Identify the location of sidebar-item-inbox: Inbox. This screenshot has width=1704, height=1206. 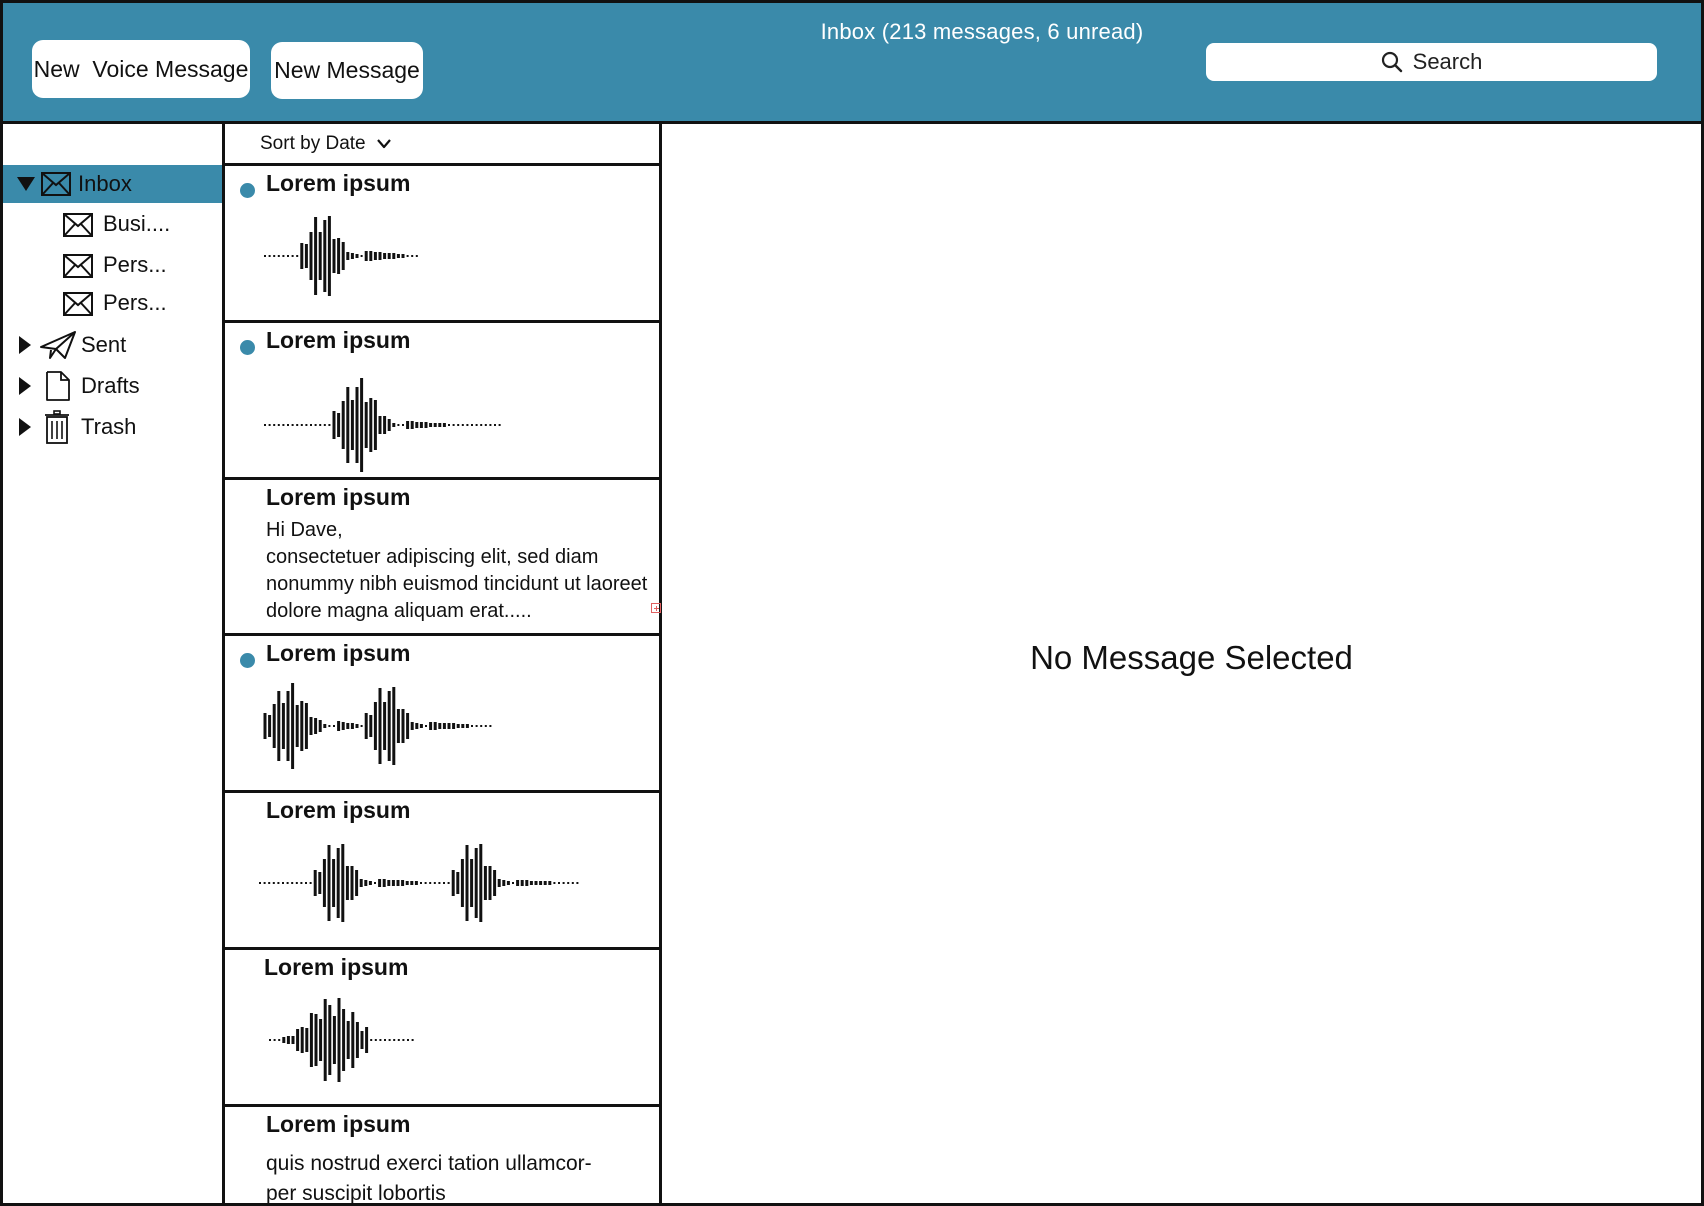
(112, 184).